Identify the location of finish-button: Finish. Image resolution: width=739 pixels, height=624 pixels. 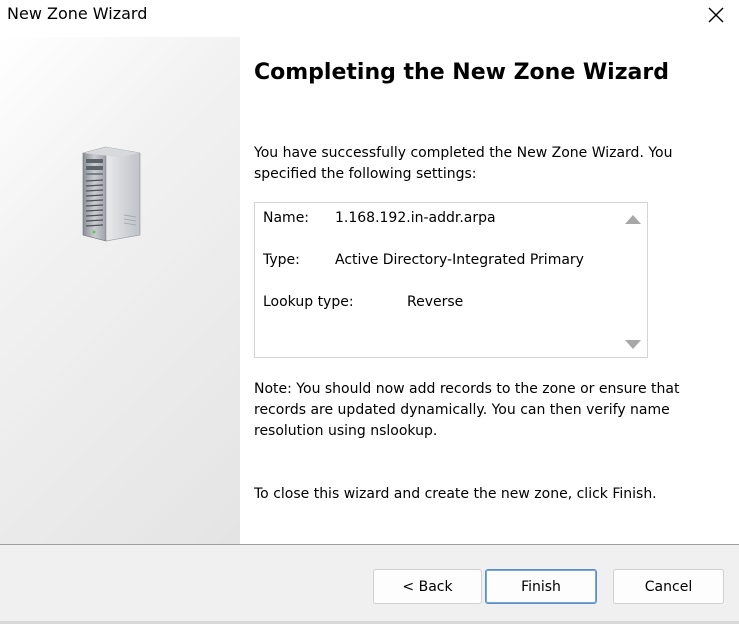
(541, 586).